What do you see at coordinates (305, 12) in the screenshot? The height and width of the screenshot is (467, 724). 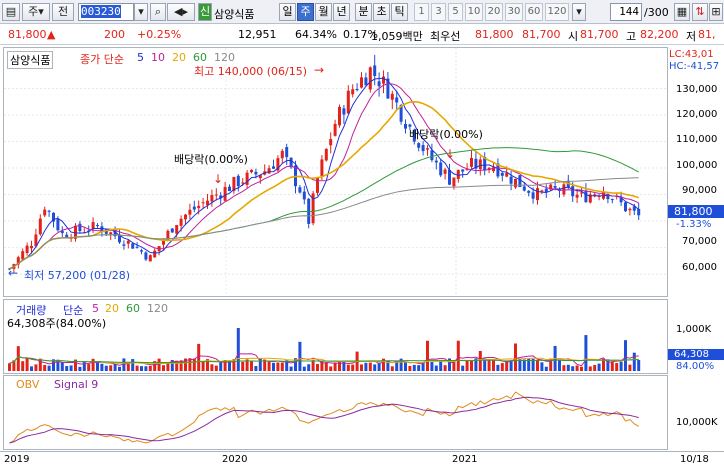 I see `tab-week: 주` at bounding box center [305, 12].